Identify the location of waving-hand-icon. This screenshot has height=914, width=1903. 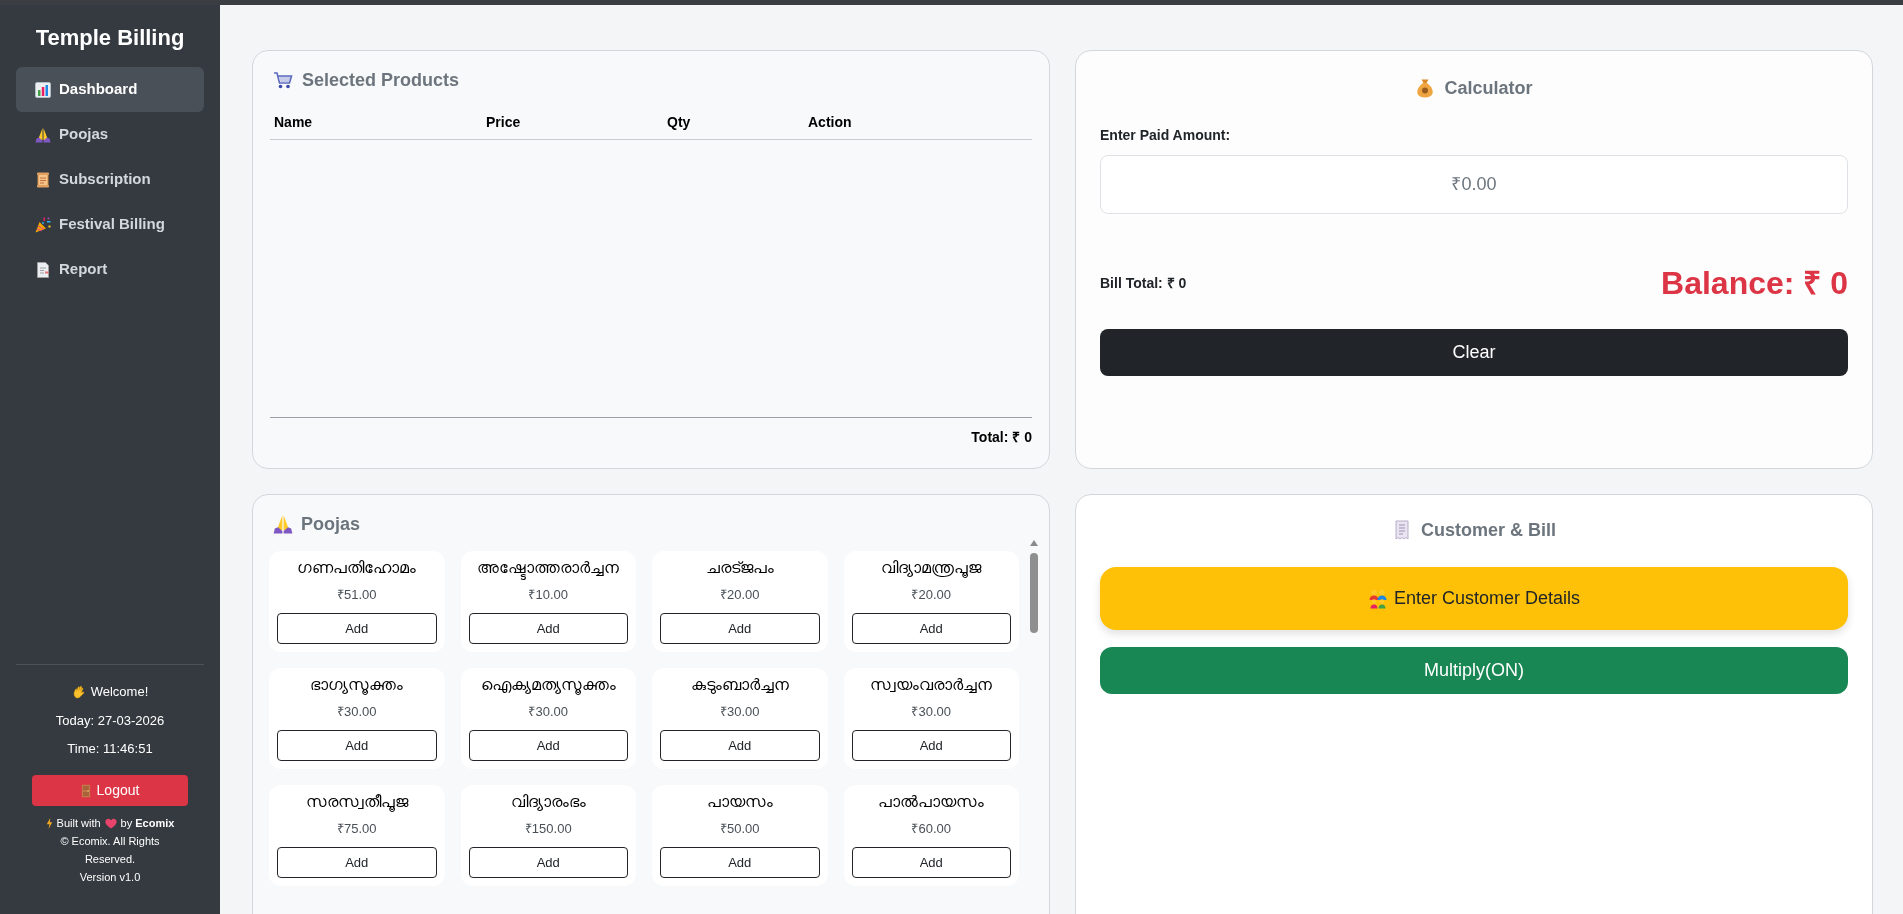
(78, 692).